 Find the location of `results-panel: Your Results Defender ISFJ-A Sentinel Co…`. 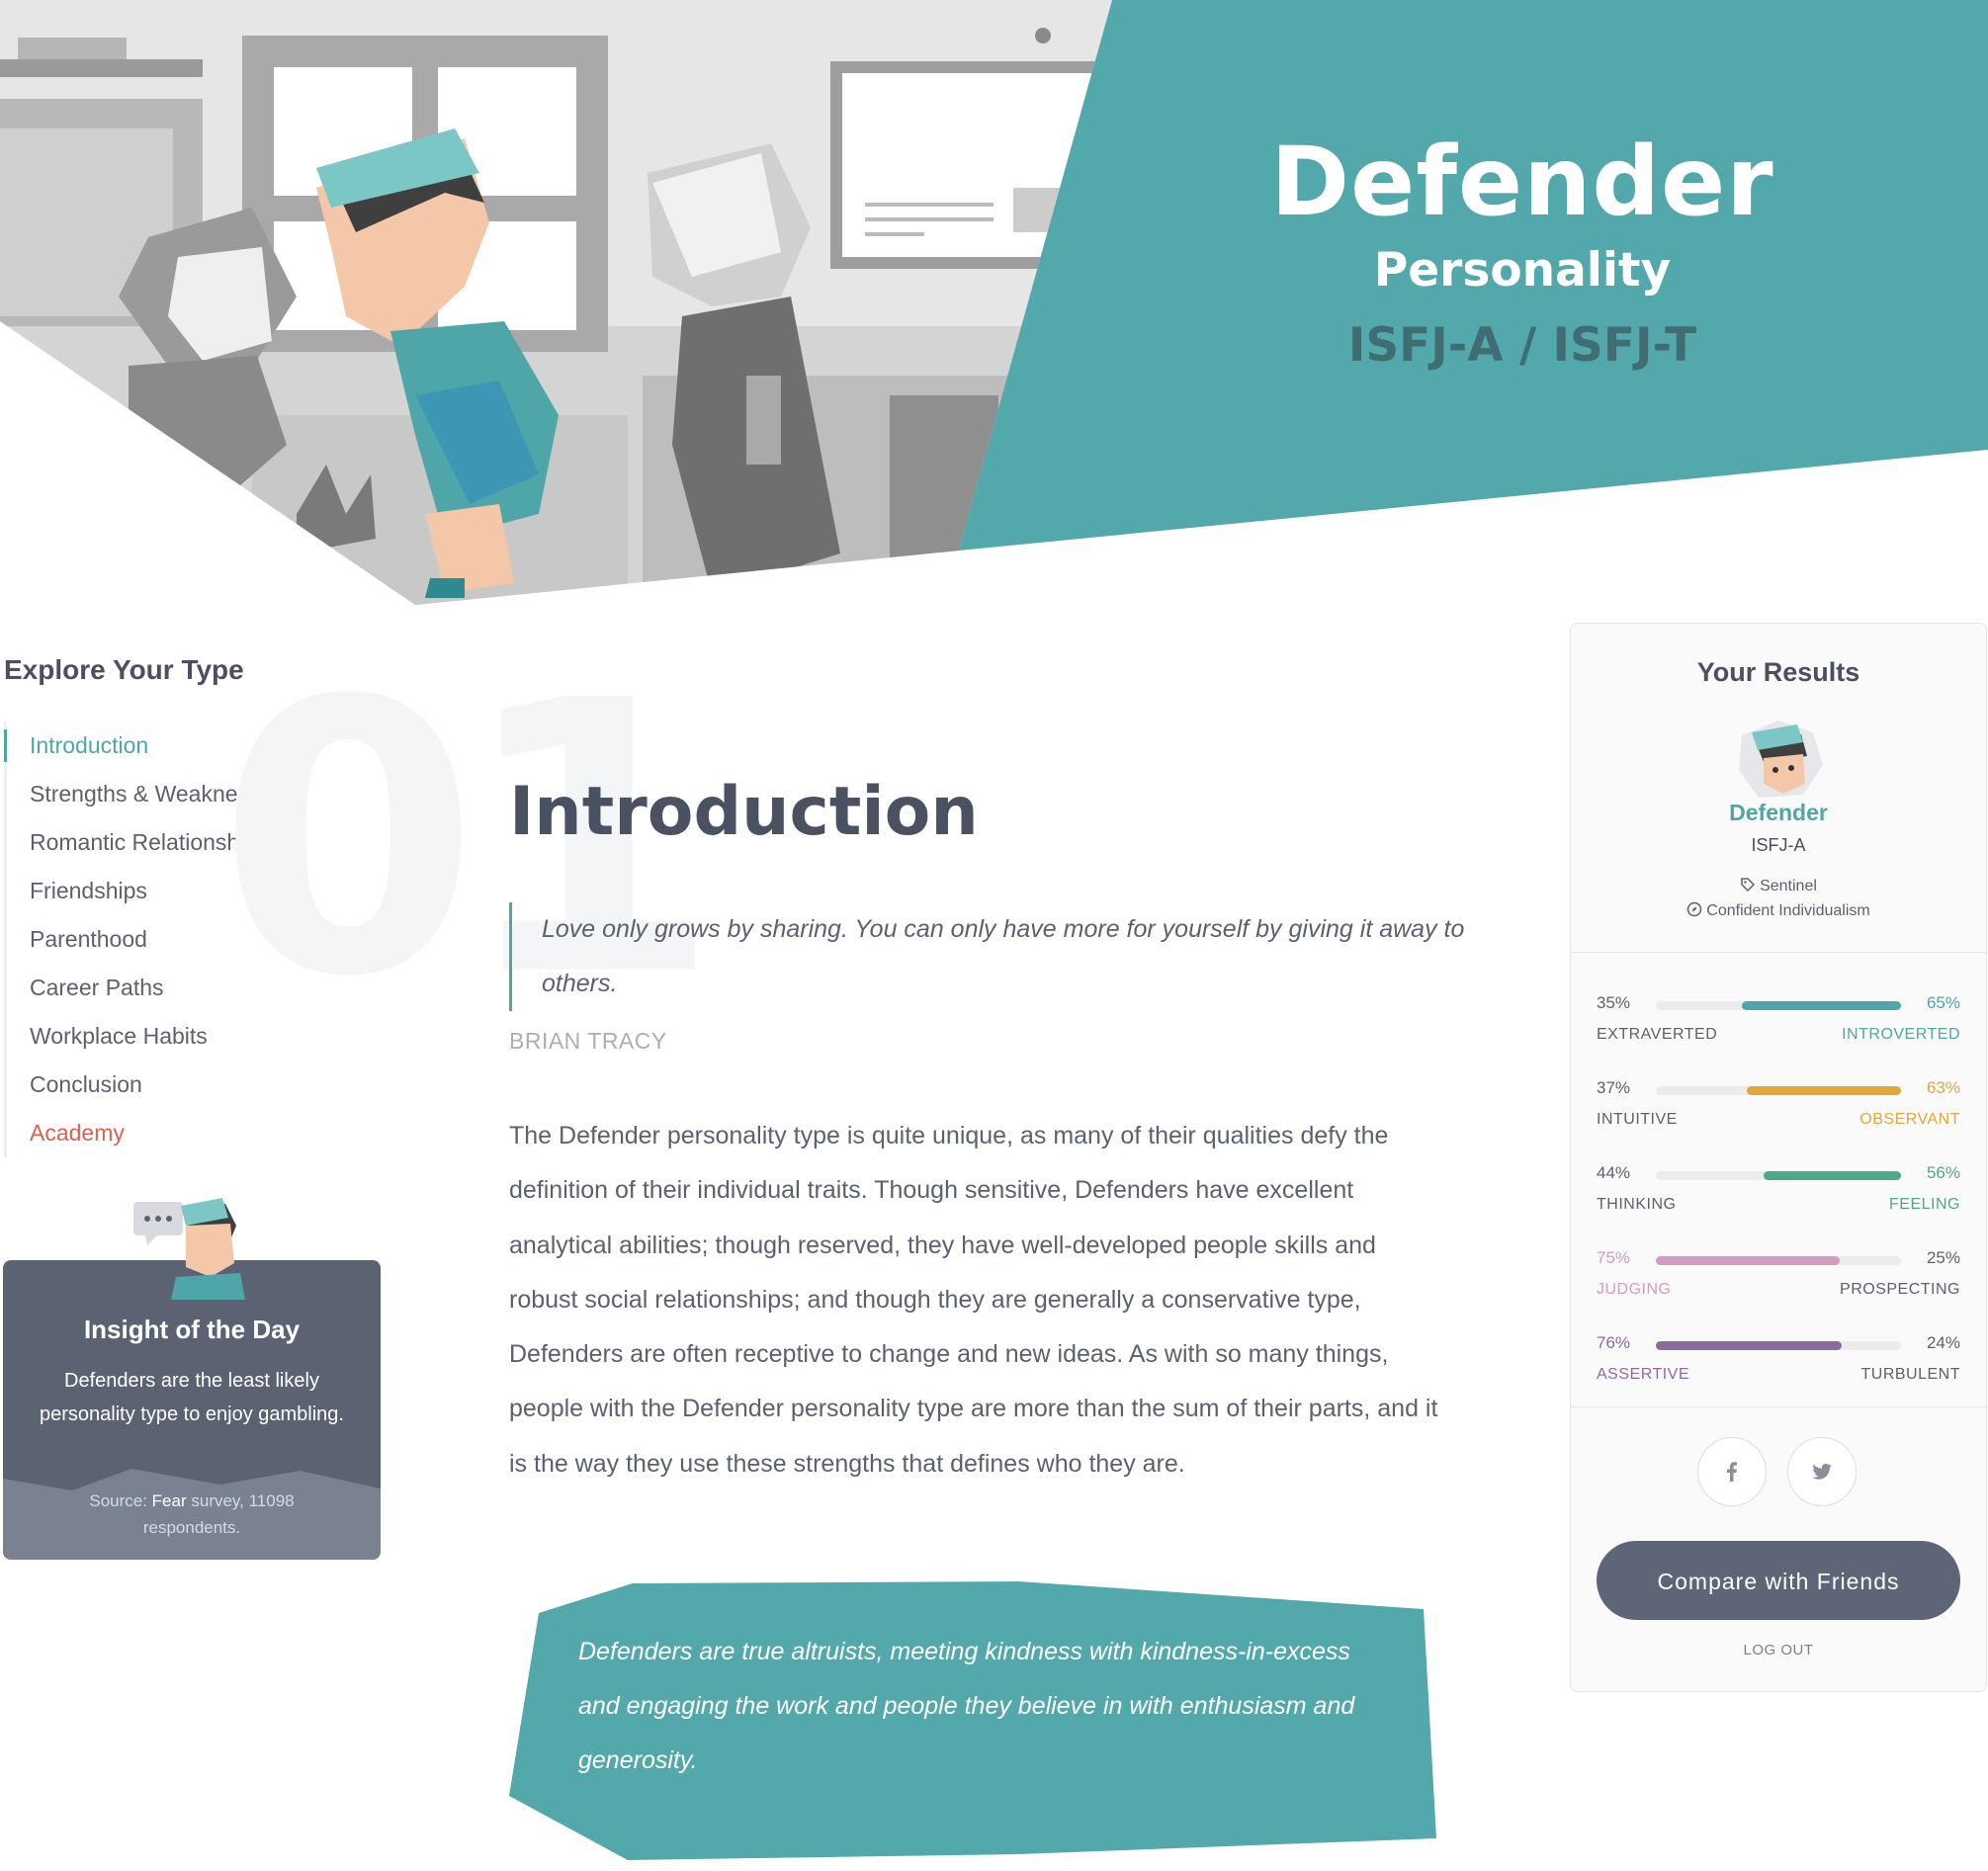

results-panel: Your Results Defender ISFJ-A Sentinel Co… is located at coordinates (1778, 1157).